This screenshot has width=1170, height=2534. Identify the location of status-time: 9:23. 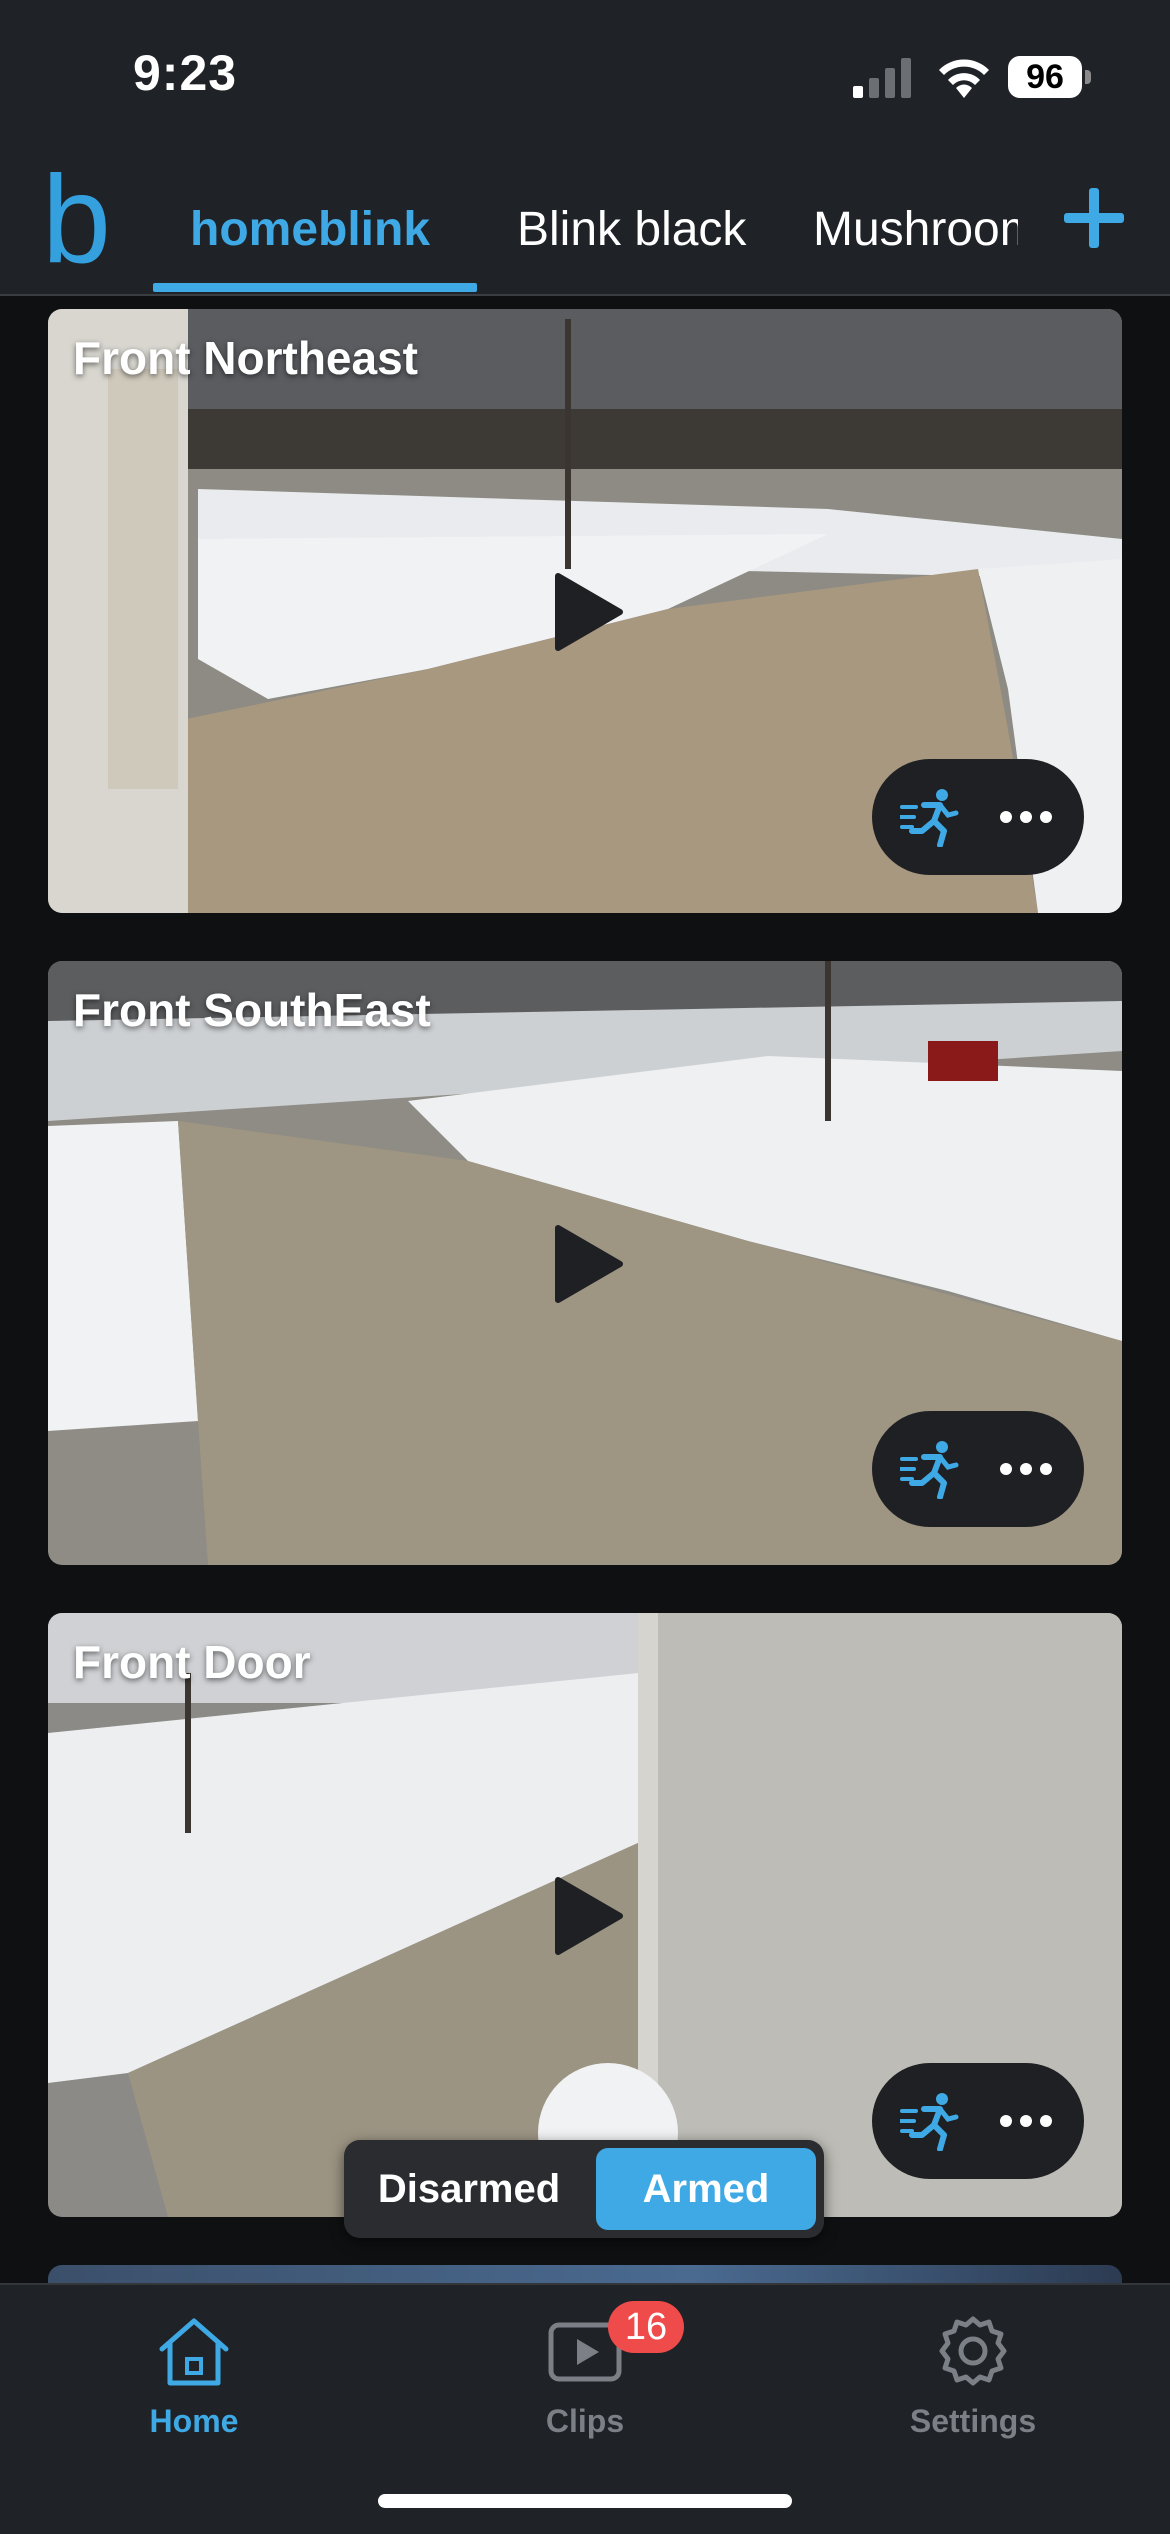
(185, 73).